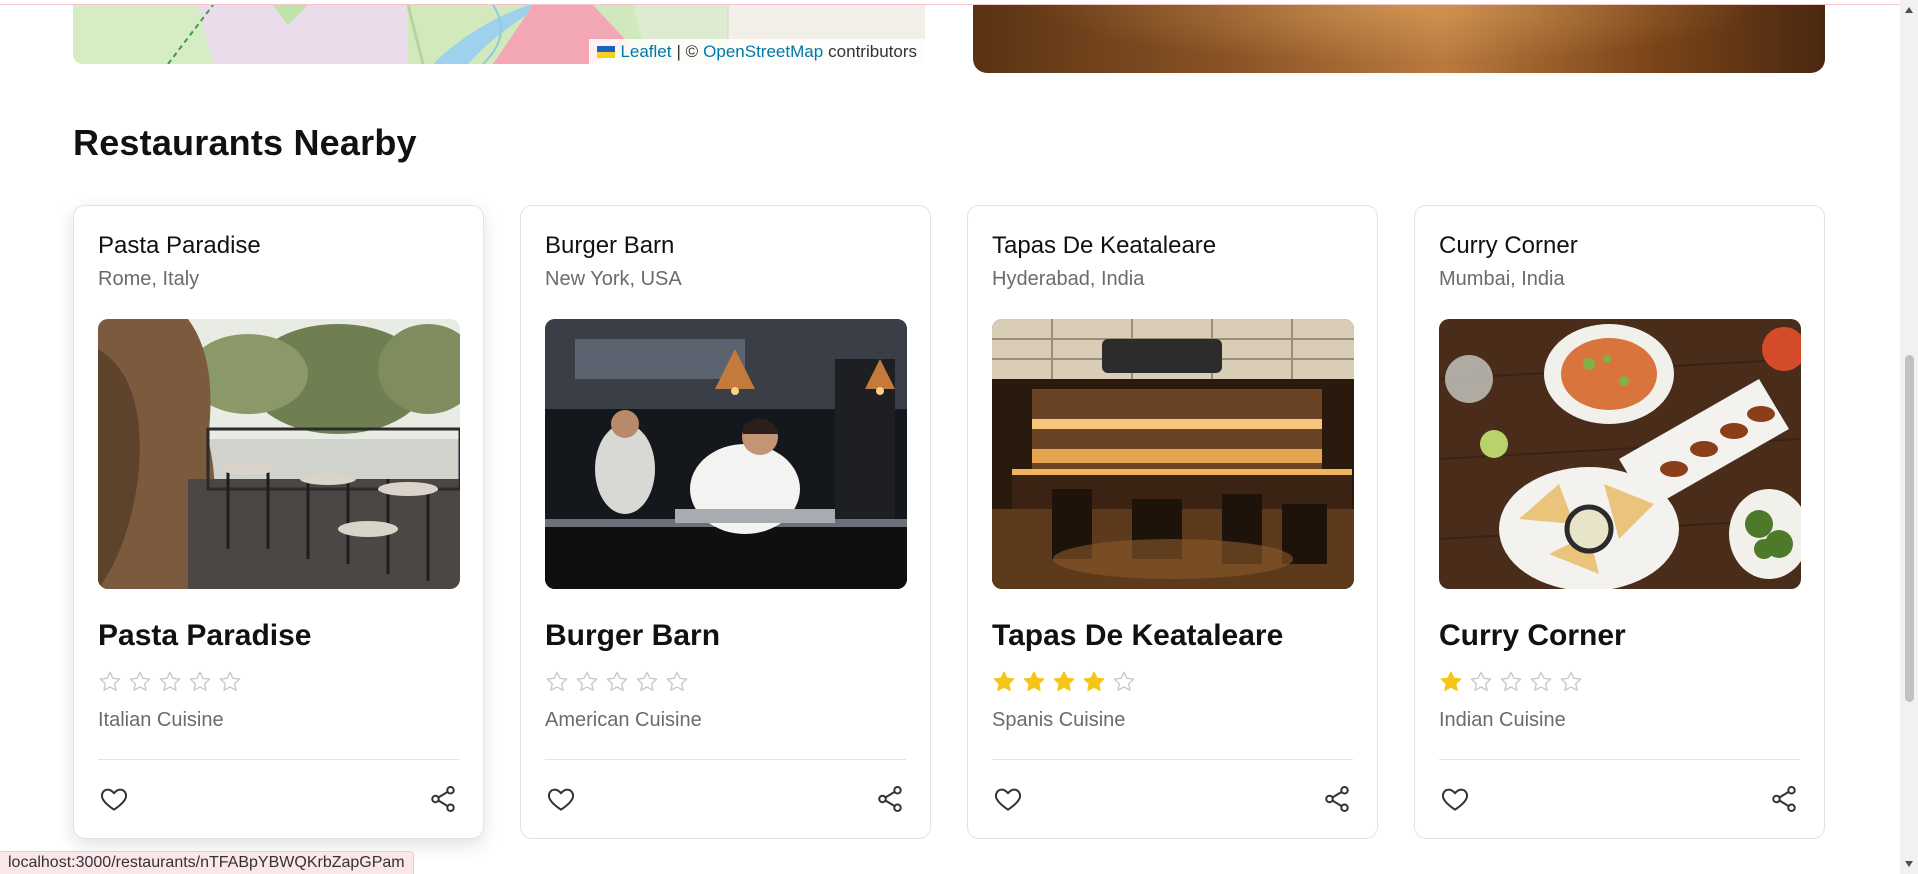 This screenshot has height=874, width=1918. I want to click on card-location: New York, USA, so click(613, 279).